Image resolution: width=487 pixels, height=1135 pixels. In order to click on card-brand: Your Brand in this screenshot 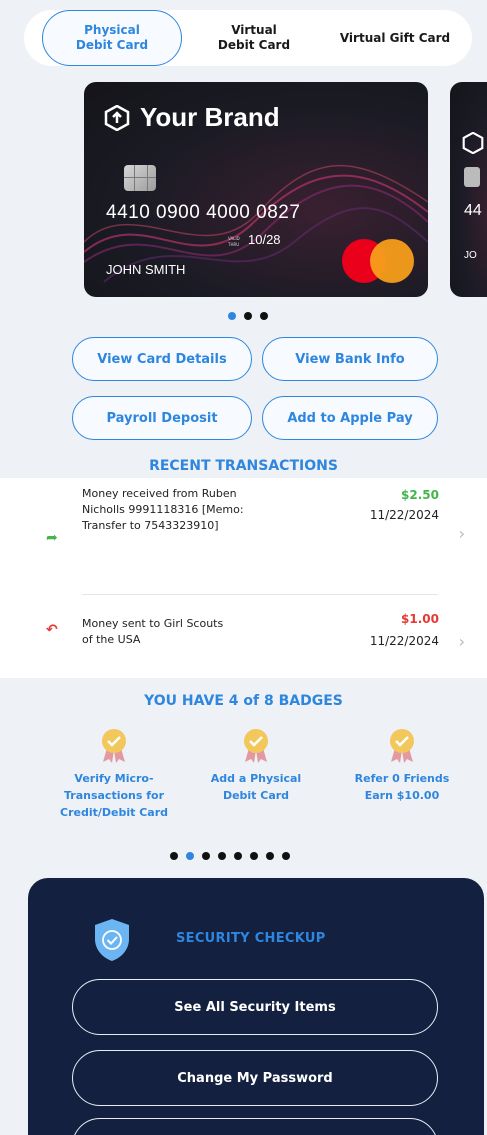, I will do `click(192, 117)`.